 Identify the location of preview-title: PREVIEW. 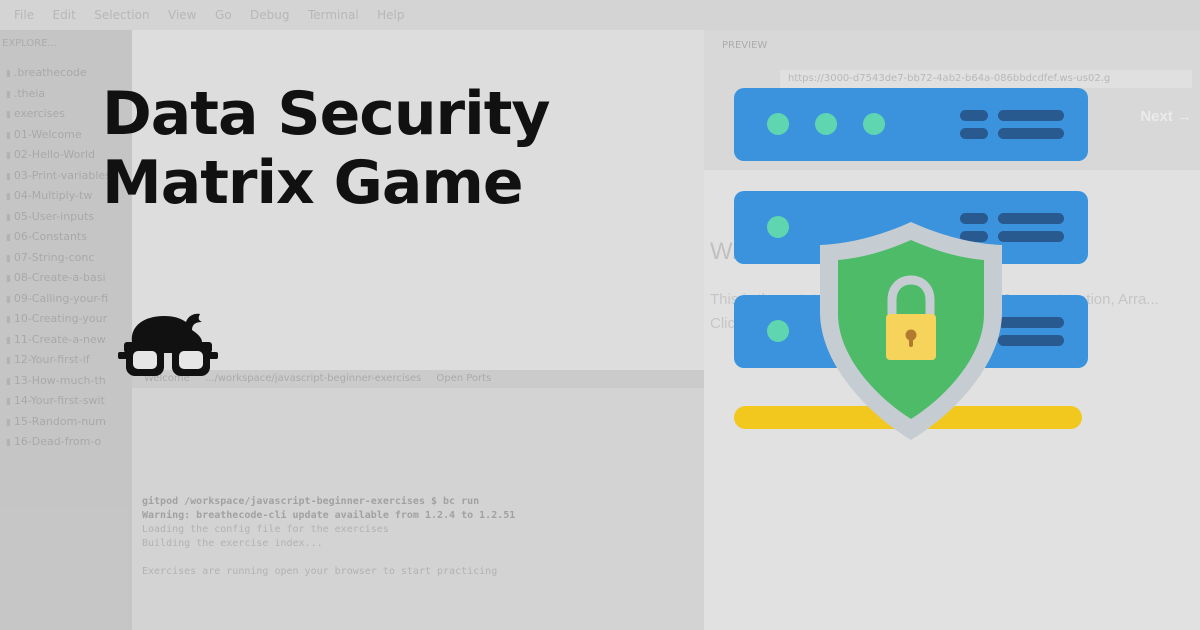
(745, 45).